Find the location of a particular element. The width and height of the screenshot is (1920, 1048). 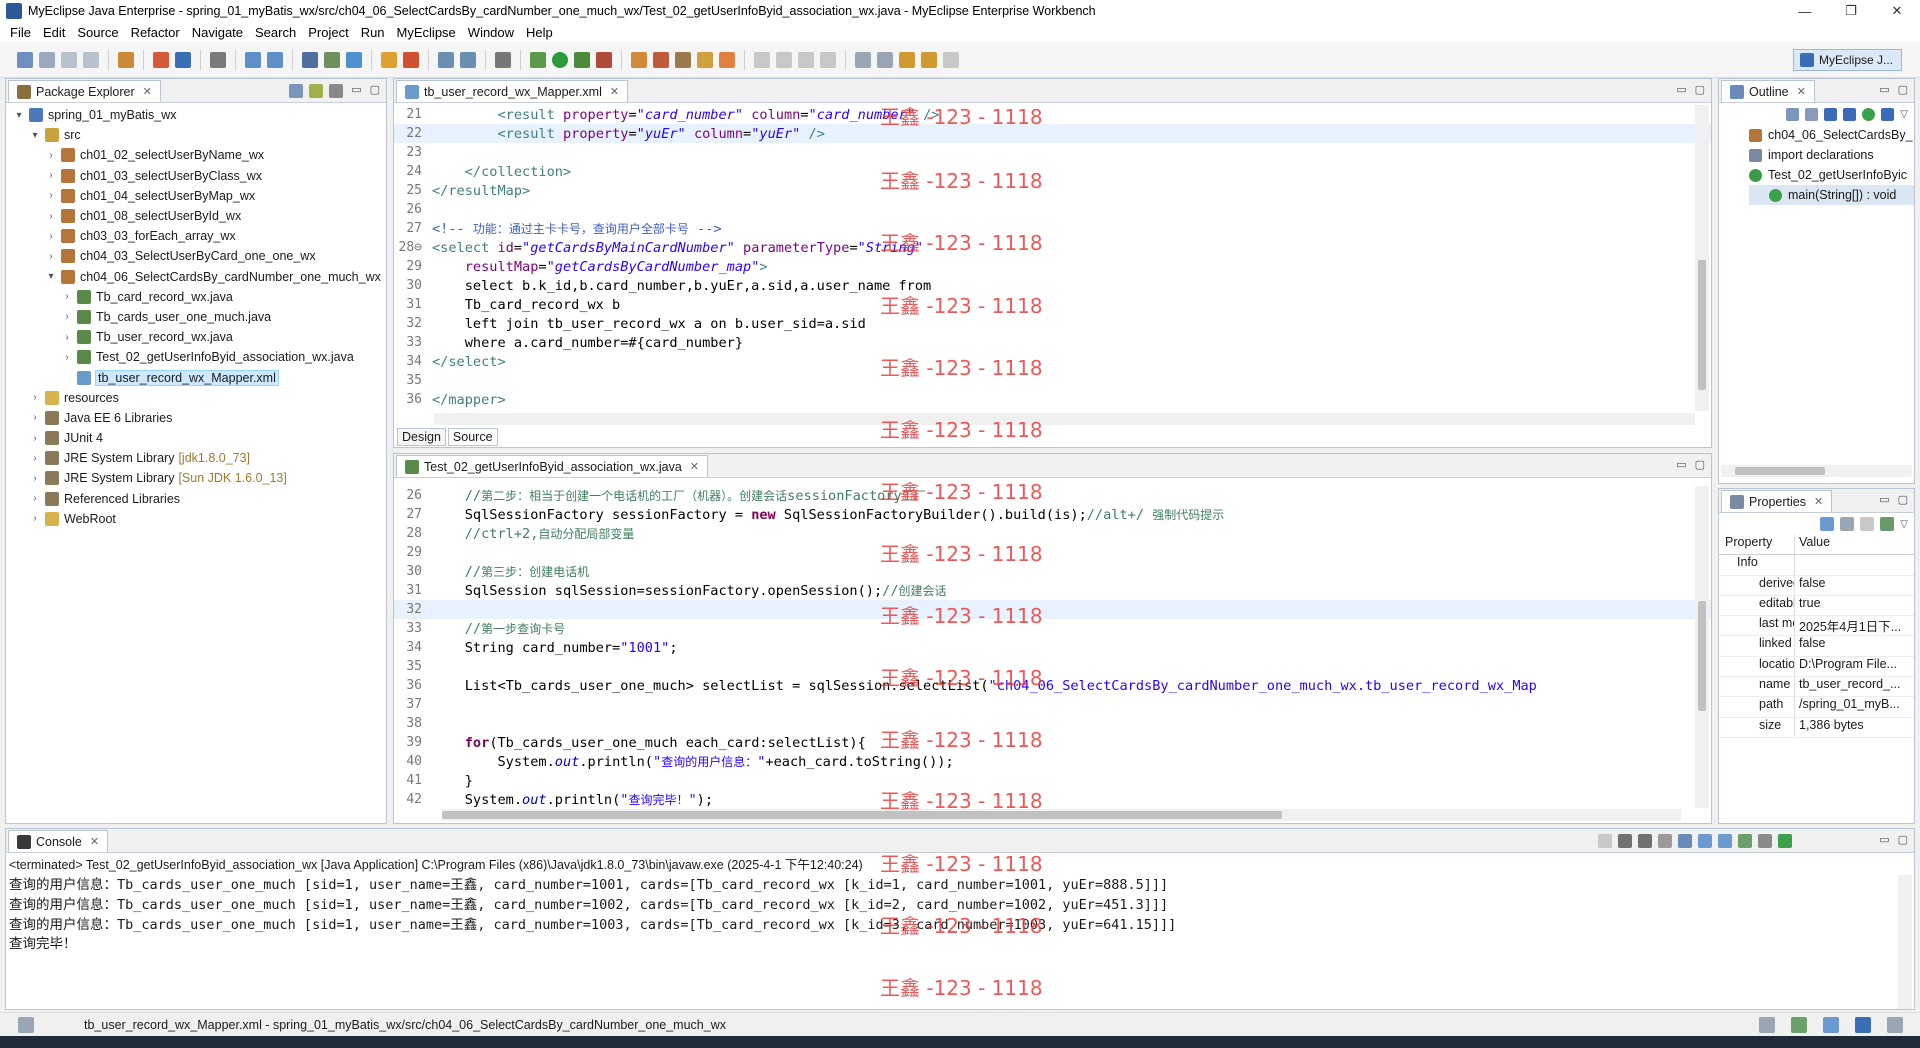

print-icon is located at coordinates (91, 59).